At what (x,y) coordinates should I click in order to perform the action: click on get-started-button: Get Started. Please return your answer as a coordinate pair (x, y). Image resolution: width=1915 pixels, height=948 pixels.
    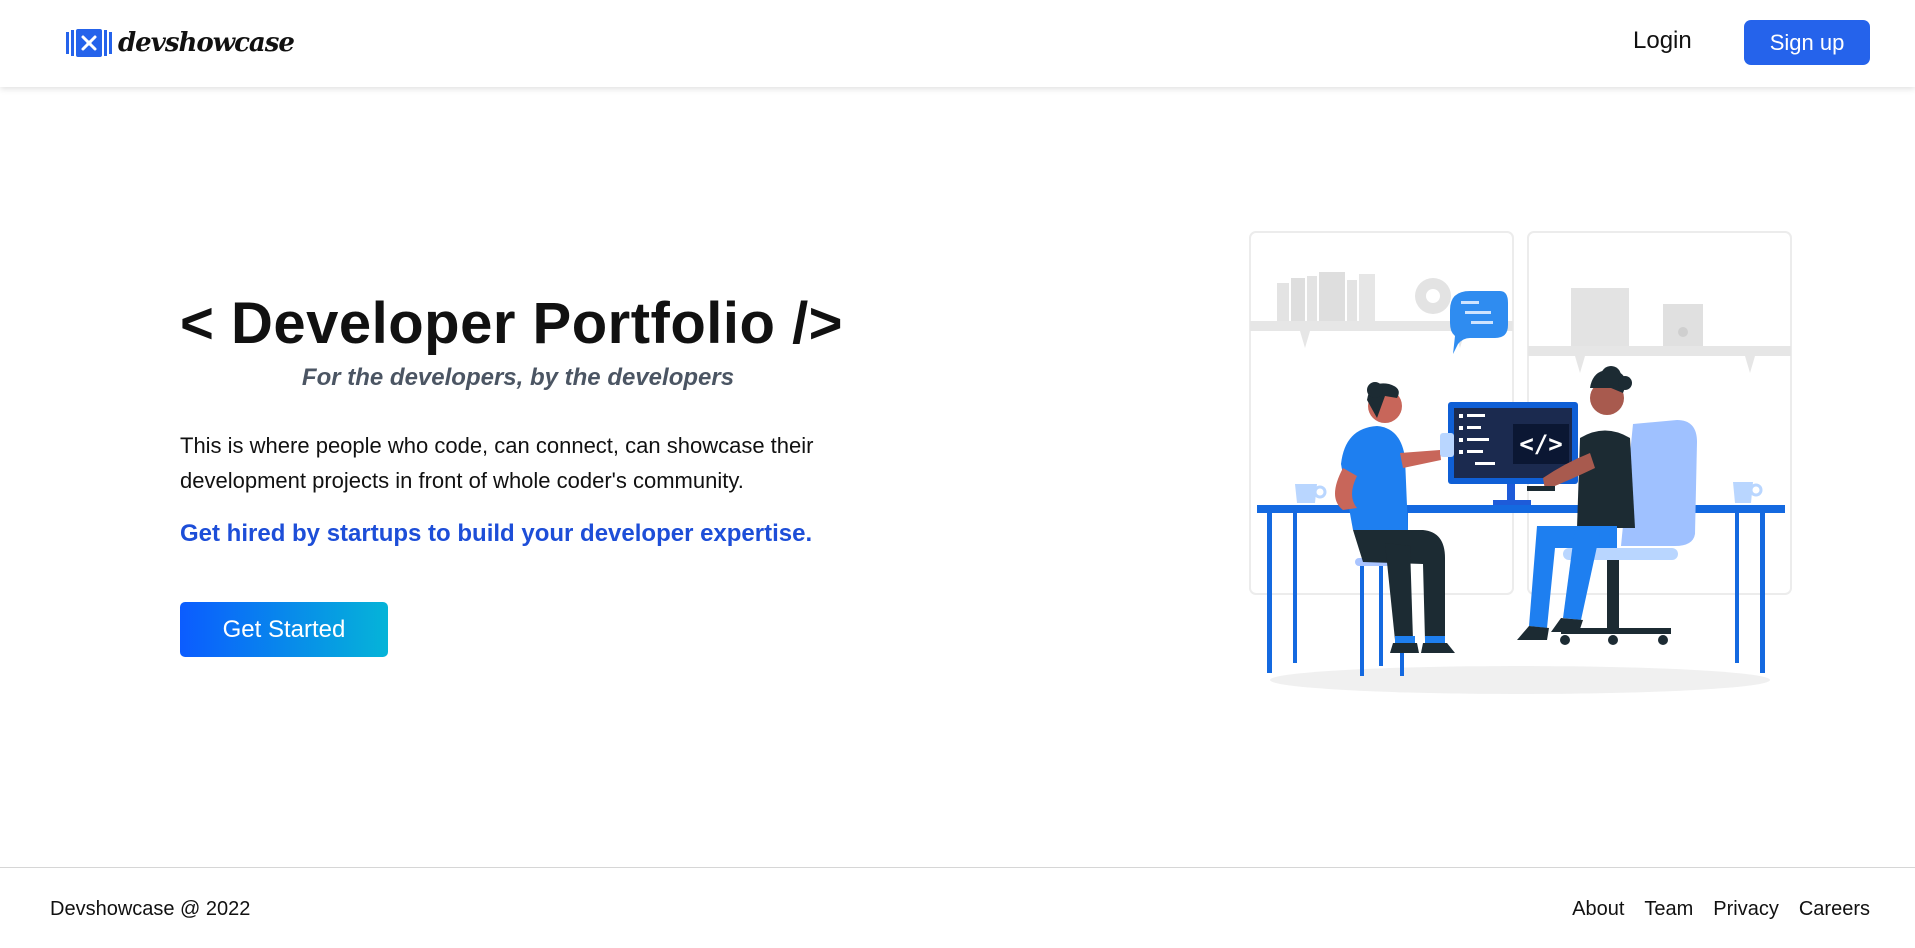
    Looking at the image, I should click on (284, 629).